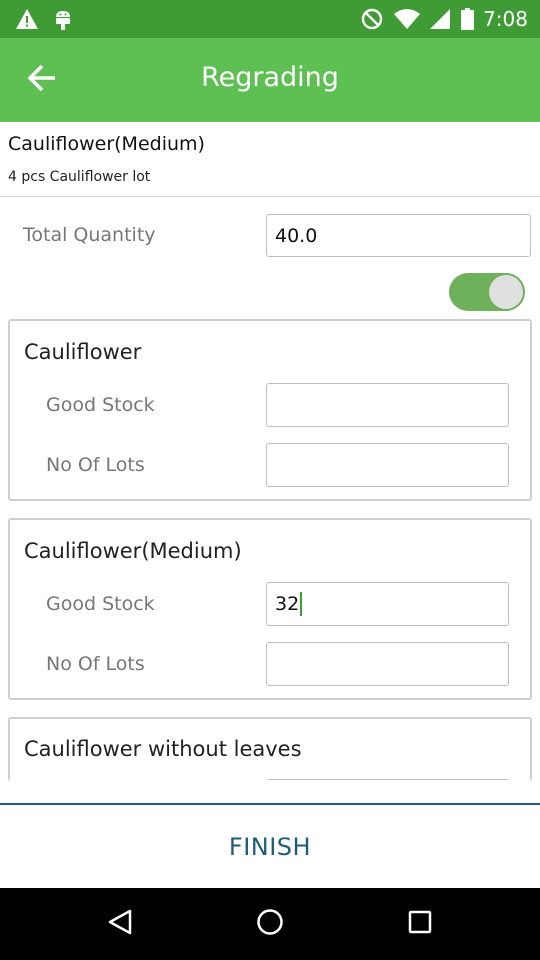  I want to click on wifi-icon, so click(407, 19).